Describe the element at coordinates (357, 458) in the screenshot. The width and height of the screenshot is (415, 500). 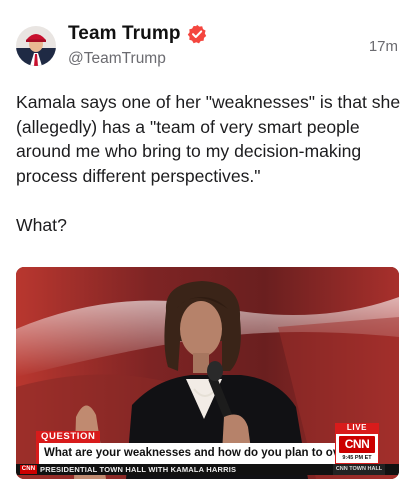
I see `broadcast-time: 9:45 PM ET` at that location.